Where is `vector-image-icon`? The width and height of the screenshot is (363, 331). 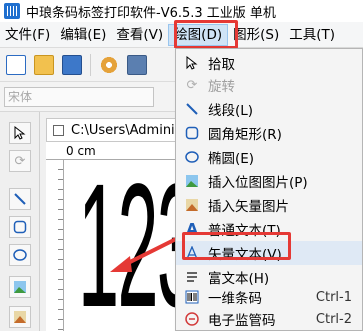
vector-image-icon is located at coordinates (192, 205).